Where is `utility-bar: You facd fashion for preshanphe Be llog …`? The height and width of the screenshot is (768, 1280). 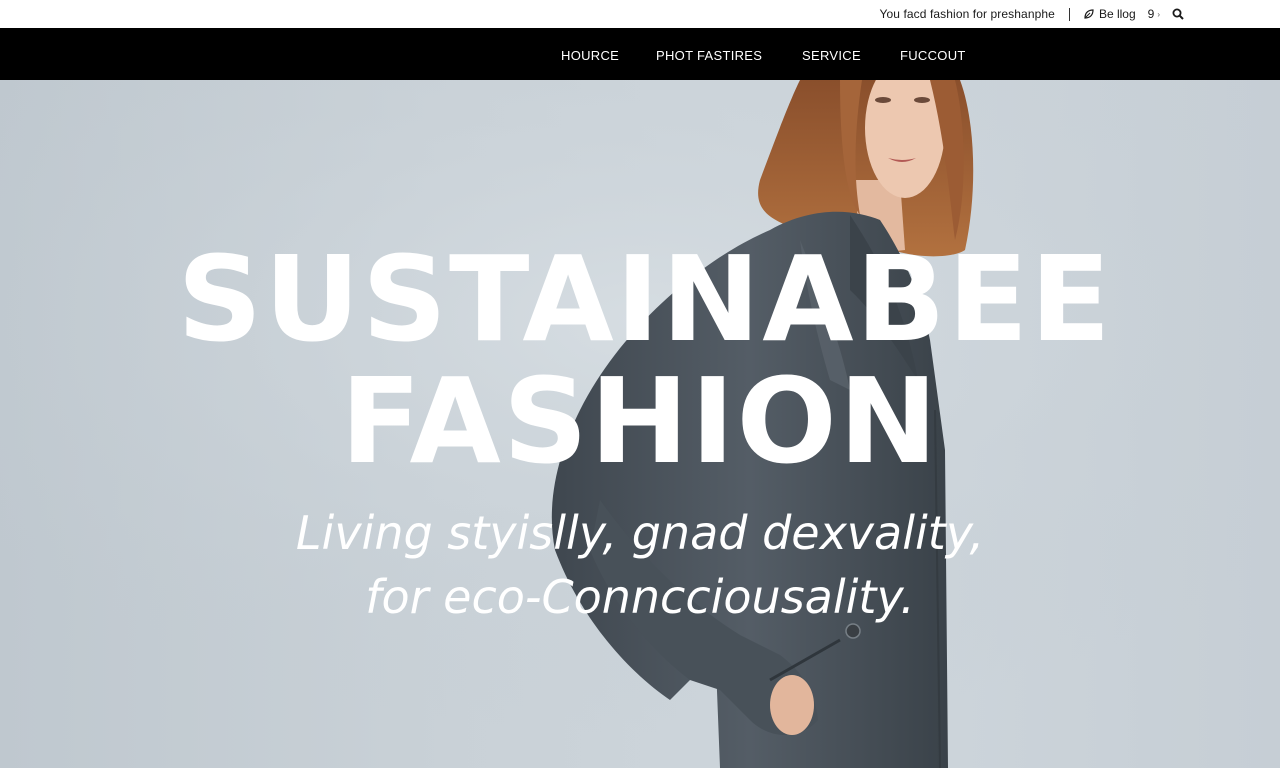
utility-bar: You facd fashion for preshanphe Be llog … is located at coordinates (640, 14).